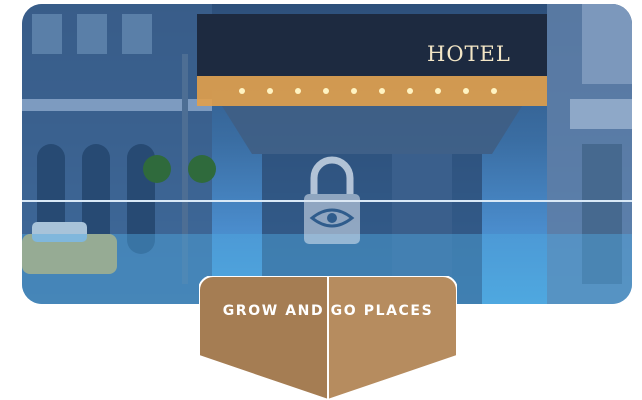 This screenshot has height=400, width=642. I want to click on grow-and-go-places-banner: GROW AND GO PLACES, so click(328, 338).